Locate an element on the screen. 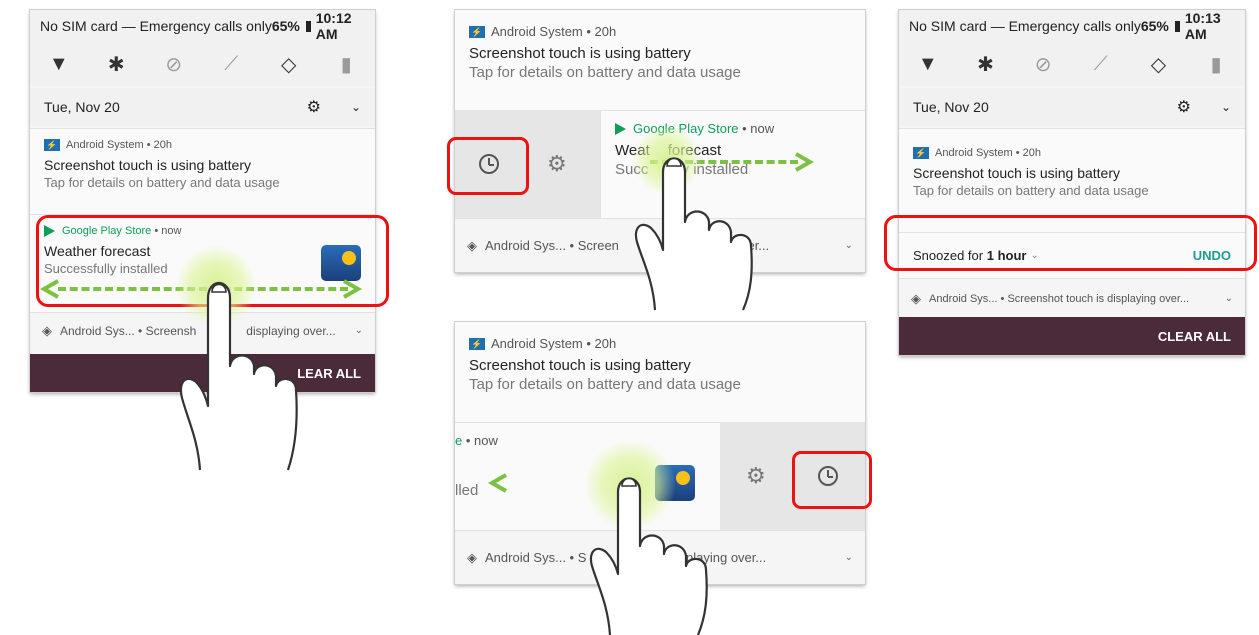 This screenshot has width=1259, height=635. highlight-snoozed-row is located at coordinates (1070, 243).